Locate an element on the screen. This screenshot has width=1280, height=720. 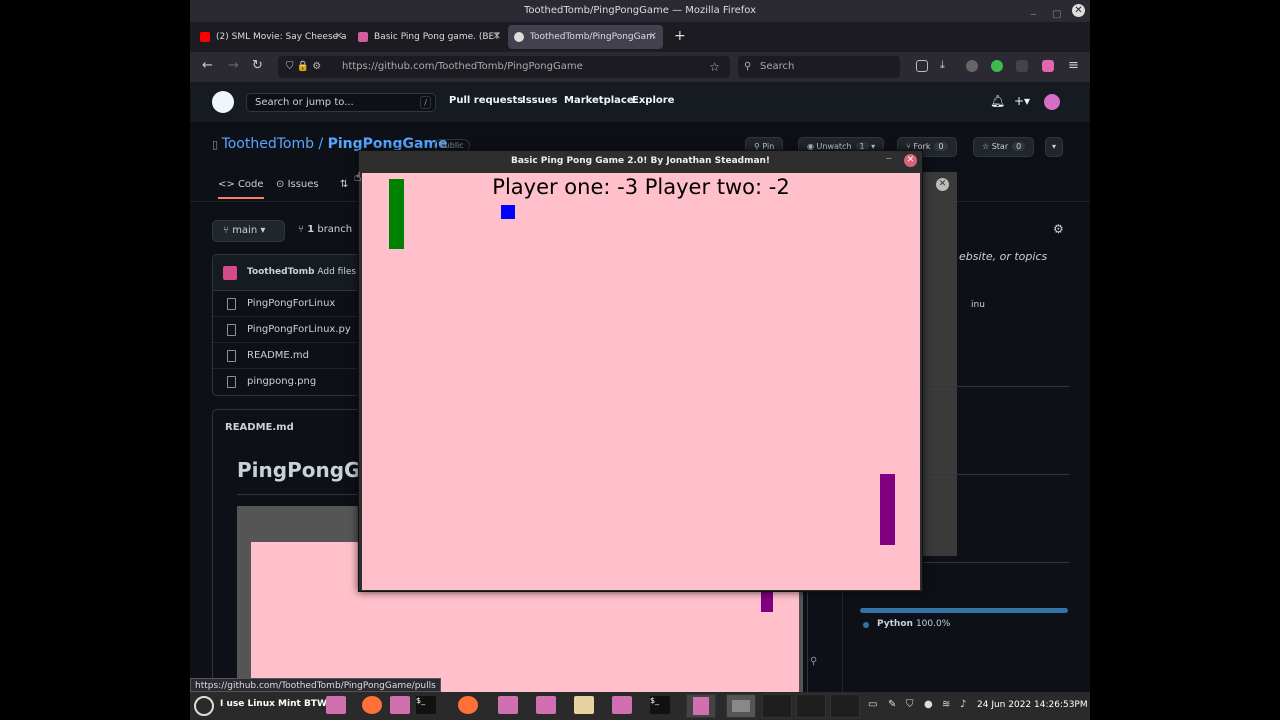
tab-youtube: (2) SML Movie: Say Cheese a ✕ is located at coordinates (271, 37).